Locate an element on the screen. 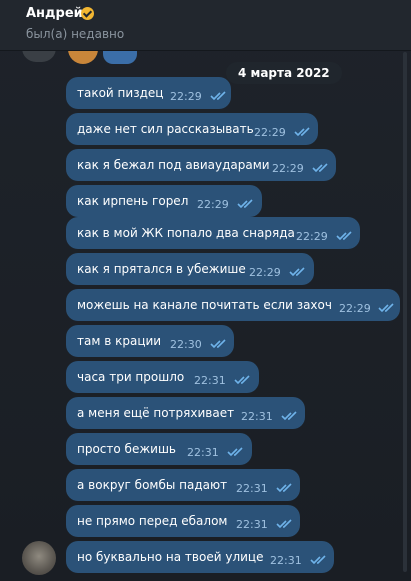 Image resolution: width=411 pixels, height=581 pixels. message-text: просто бежишь is located at coordinates (126, 449).